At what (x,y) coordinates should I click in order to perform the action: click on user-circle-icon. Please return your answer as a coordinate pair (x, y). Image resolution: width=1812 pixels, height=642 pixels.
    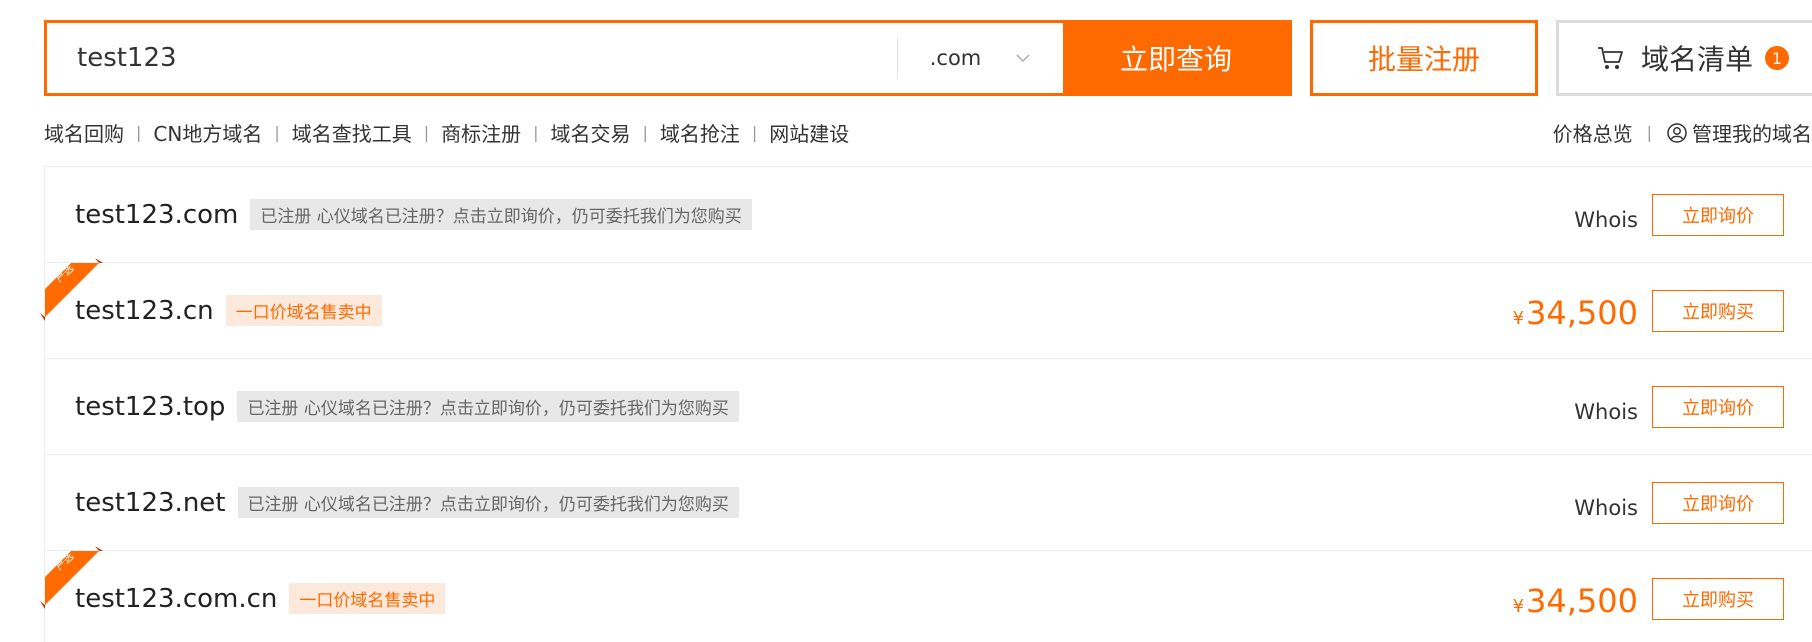
    Looking at the image, I should click on (1677, 132).